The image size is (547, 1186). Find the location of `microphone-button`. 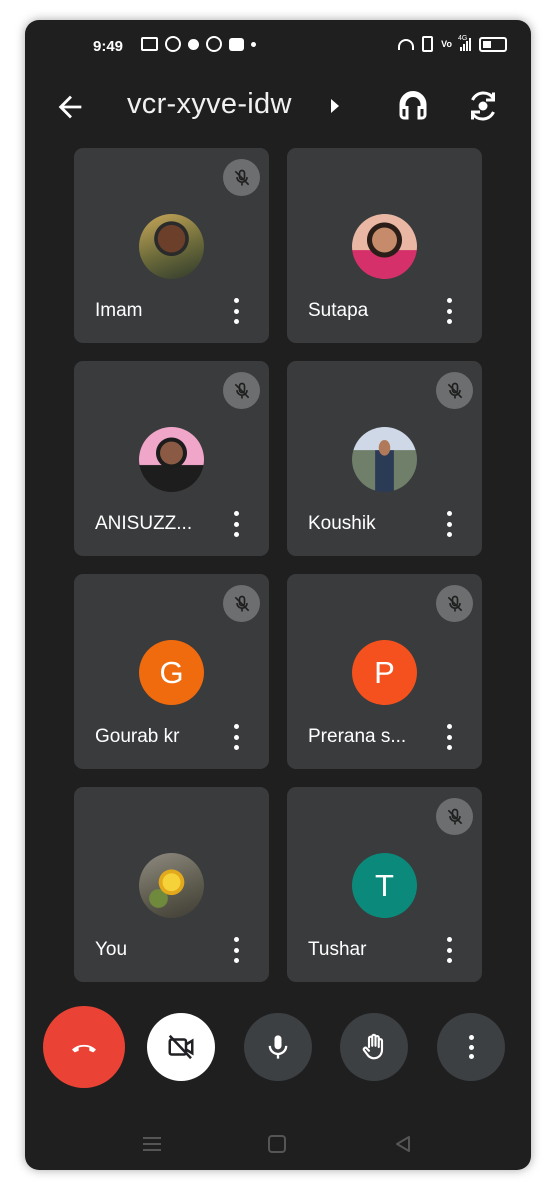

microphone-button is located at coordinates (278, 1047).